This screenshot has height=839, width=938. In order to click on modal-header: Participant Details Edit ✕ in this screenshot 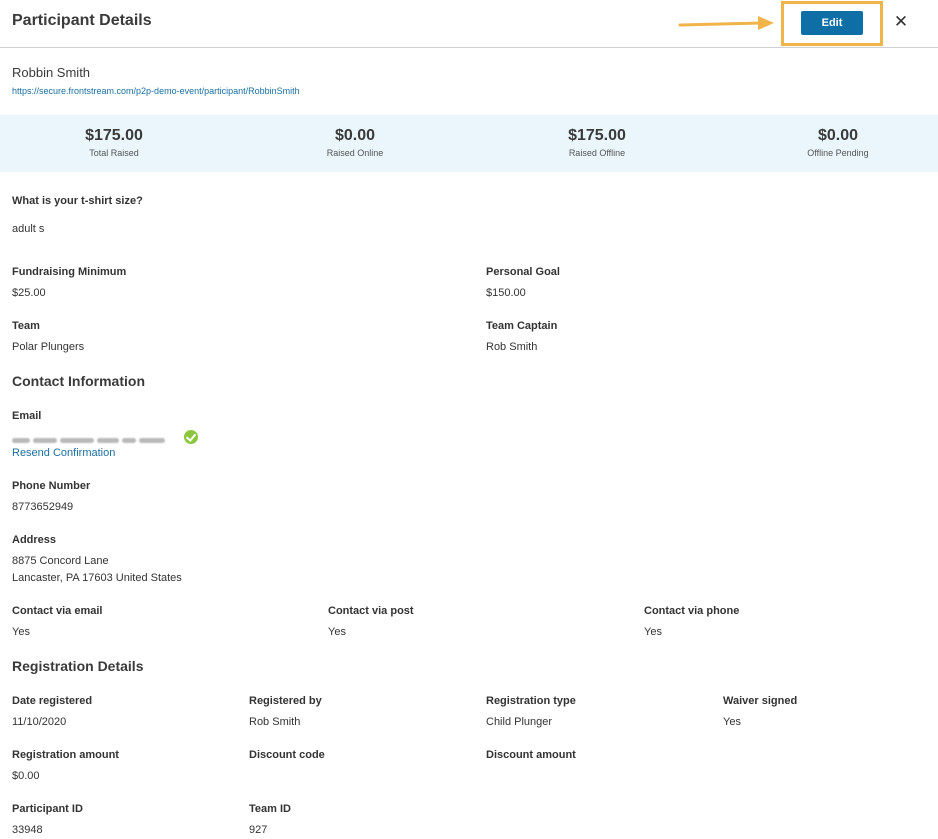, I will do `click(469, 24)`.